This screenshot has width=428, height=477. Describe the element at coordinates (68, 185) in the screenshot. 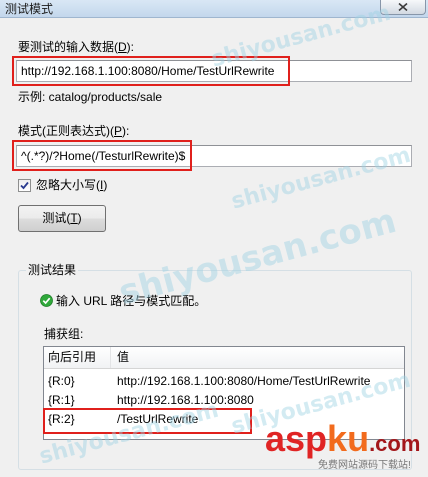

I see `label-text: 忽略大小写(` at that location.